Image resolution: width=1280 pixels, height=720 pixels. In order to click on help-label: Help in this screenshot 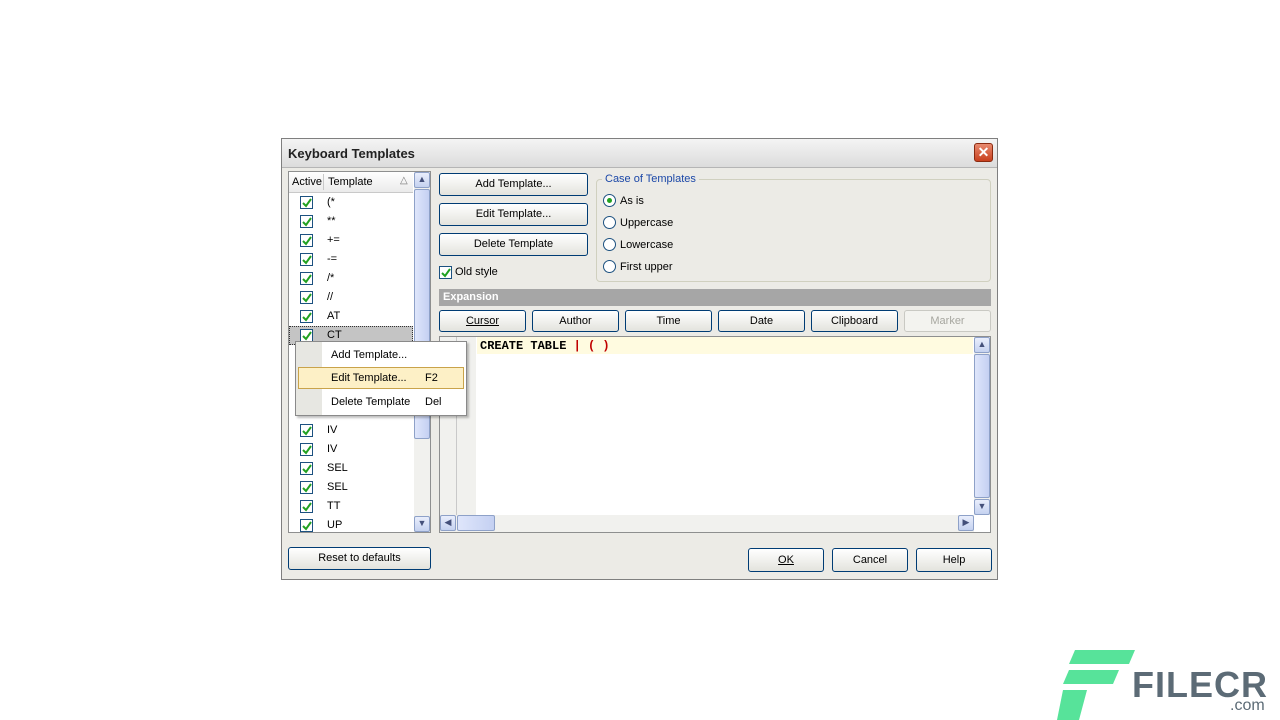, I will do `click(954, 560)`.